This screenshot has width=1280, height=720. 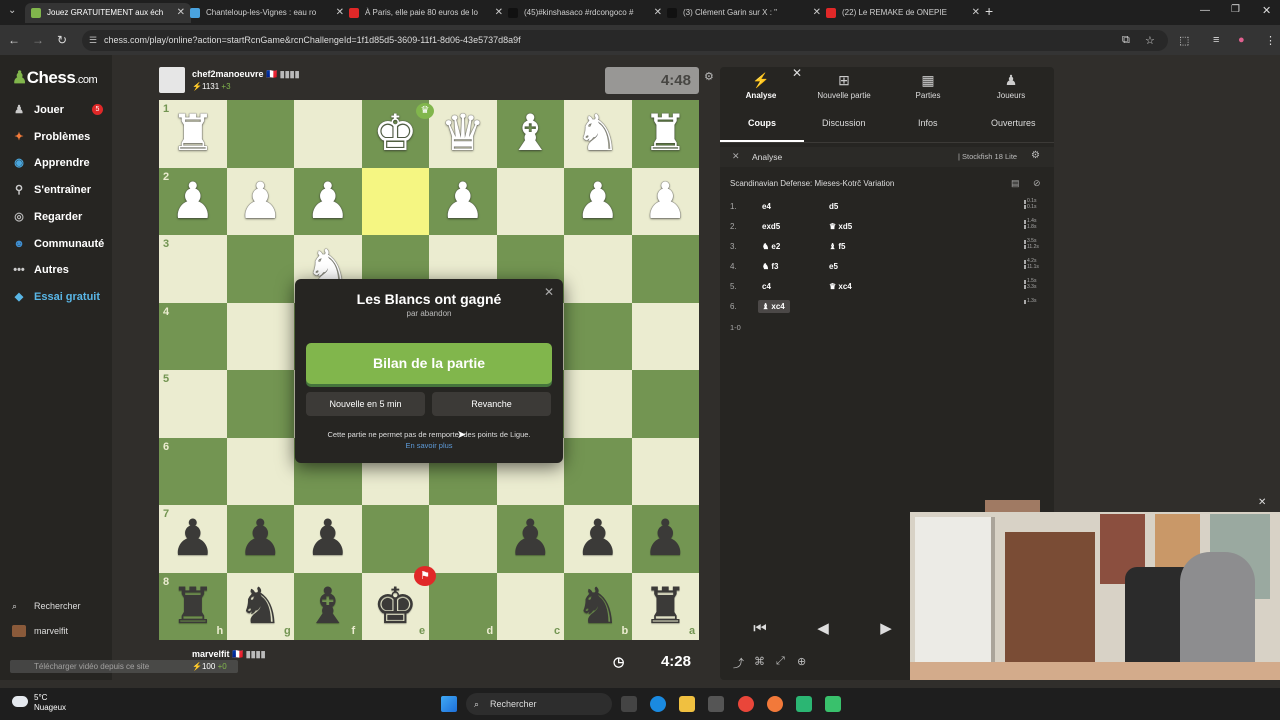 What do you see at coordinates (491, 404) in the screenshot?
I see `rematch-button: Revanche` at bounding box center [491, 404].